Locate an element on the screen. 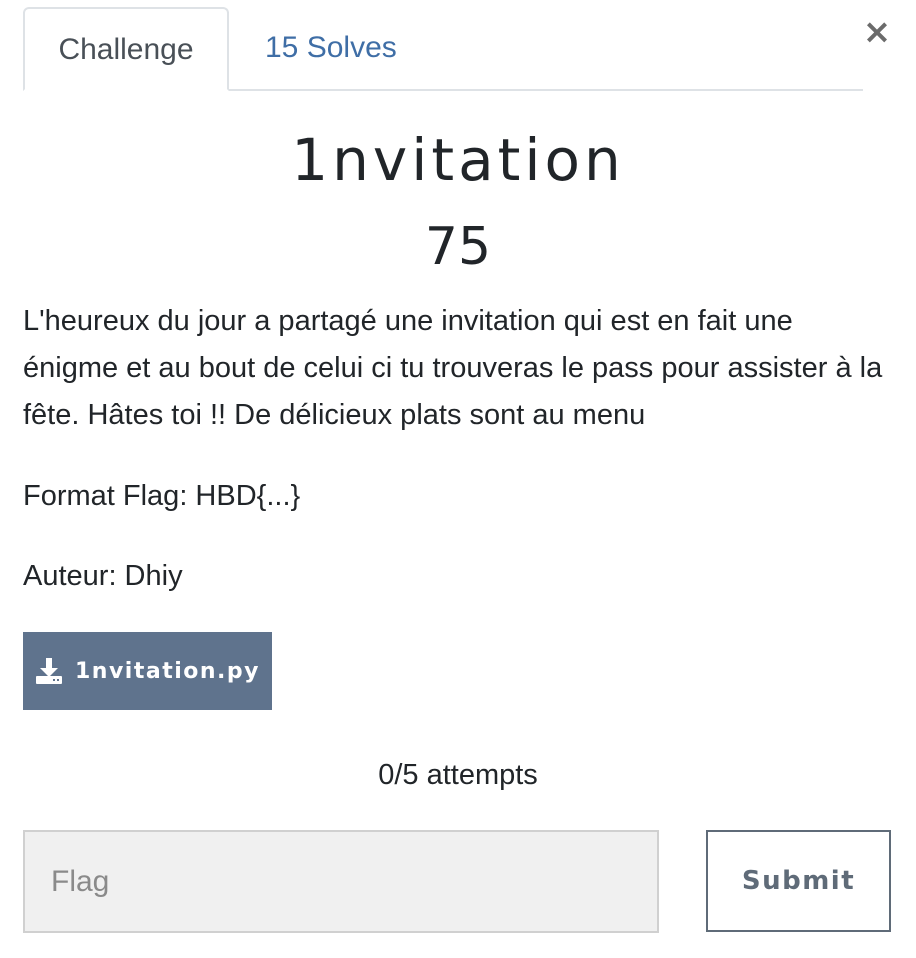 This screenshot has width=916, height=958. tab-challenge: Challenge is located at coordinates (126, 49).